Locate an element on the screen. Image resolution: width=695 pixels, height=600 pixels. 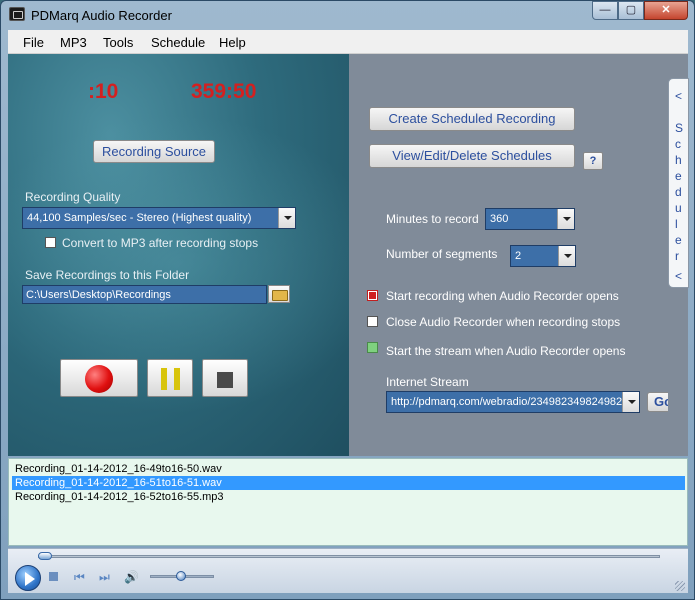
caption-buttons: — ▢ ✕ is located at coordinates (640, 10).